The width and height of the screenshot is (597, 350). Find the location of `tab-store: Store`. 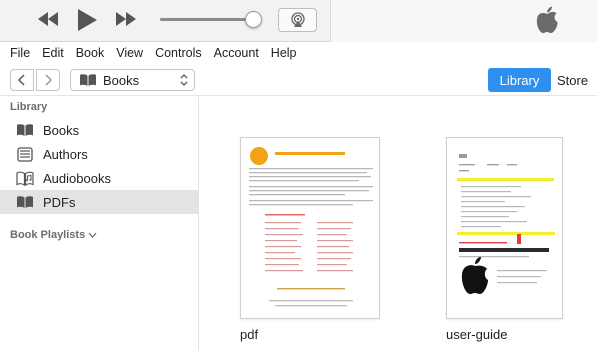

tab-store: Store is located at coordinates (572, 80).